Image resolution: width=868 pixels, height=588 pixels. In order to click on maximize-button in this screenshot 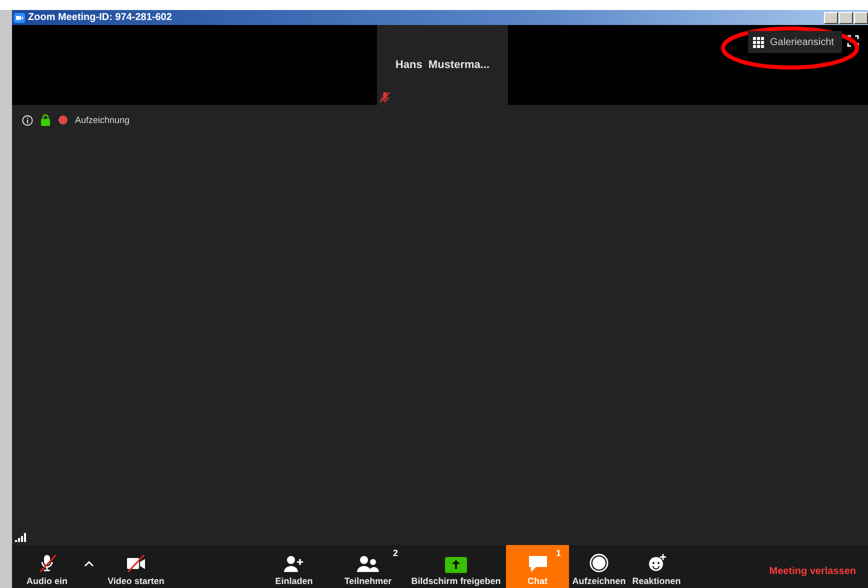, I will do `click(846, 18)`.